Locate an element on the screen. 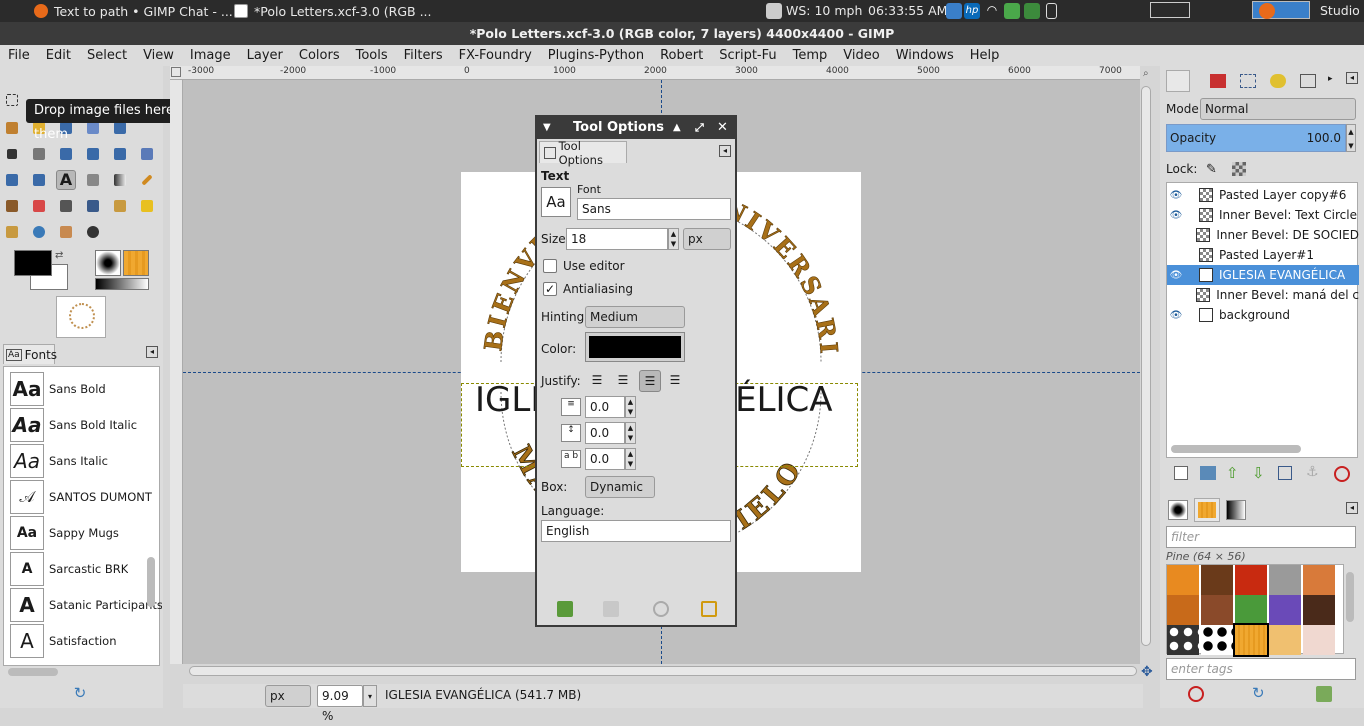 This screenshot has width=1364, height=726. blend-tool is located at coordinates (120, 180).